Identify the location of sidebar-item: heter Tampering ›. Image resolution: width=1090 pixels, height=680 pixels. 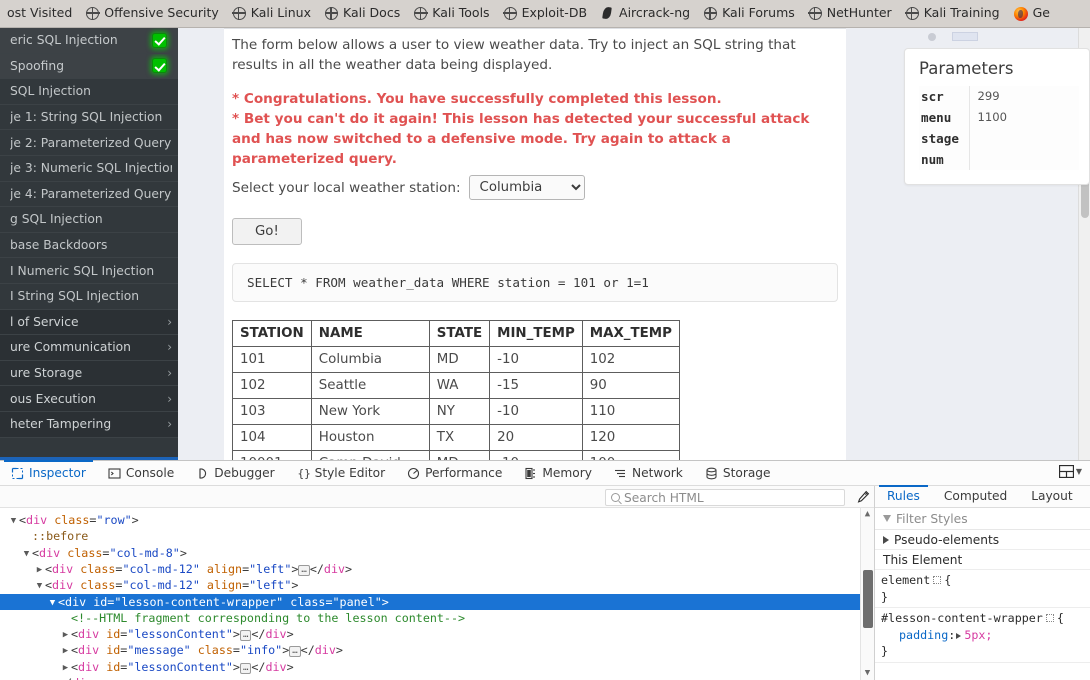
(89, 424).